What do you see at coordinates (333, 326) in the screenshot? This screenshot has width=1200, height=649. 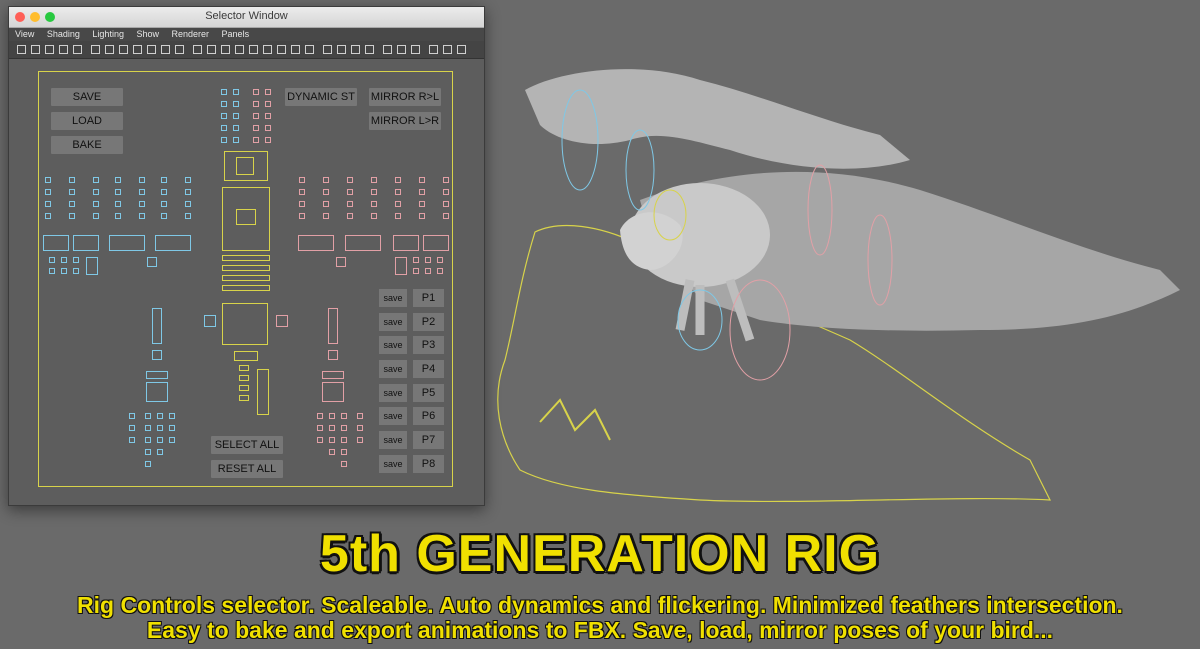 I see `right-thigh-control` at bounding box center [333, 326].